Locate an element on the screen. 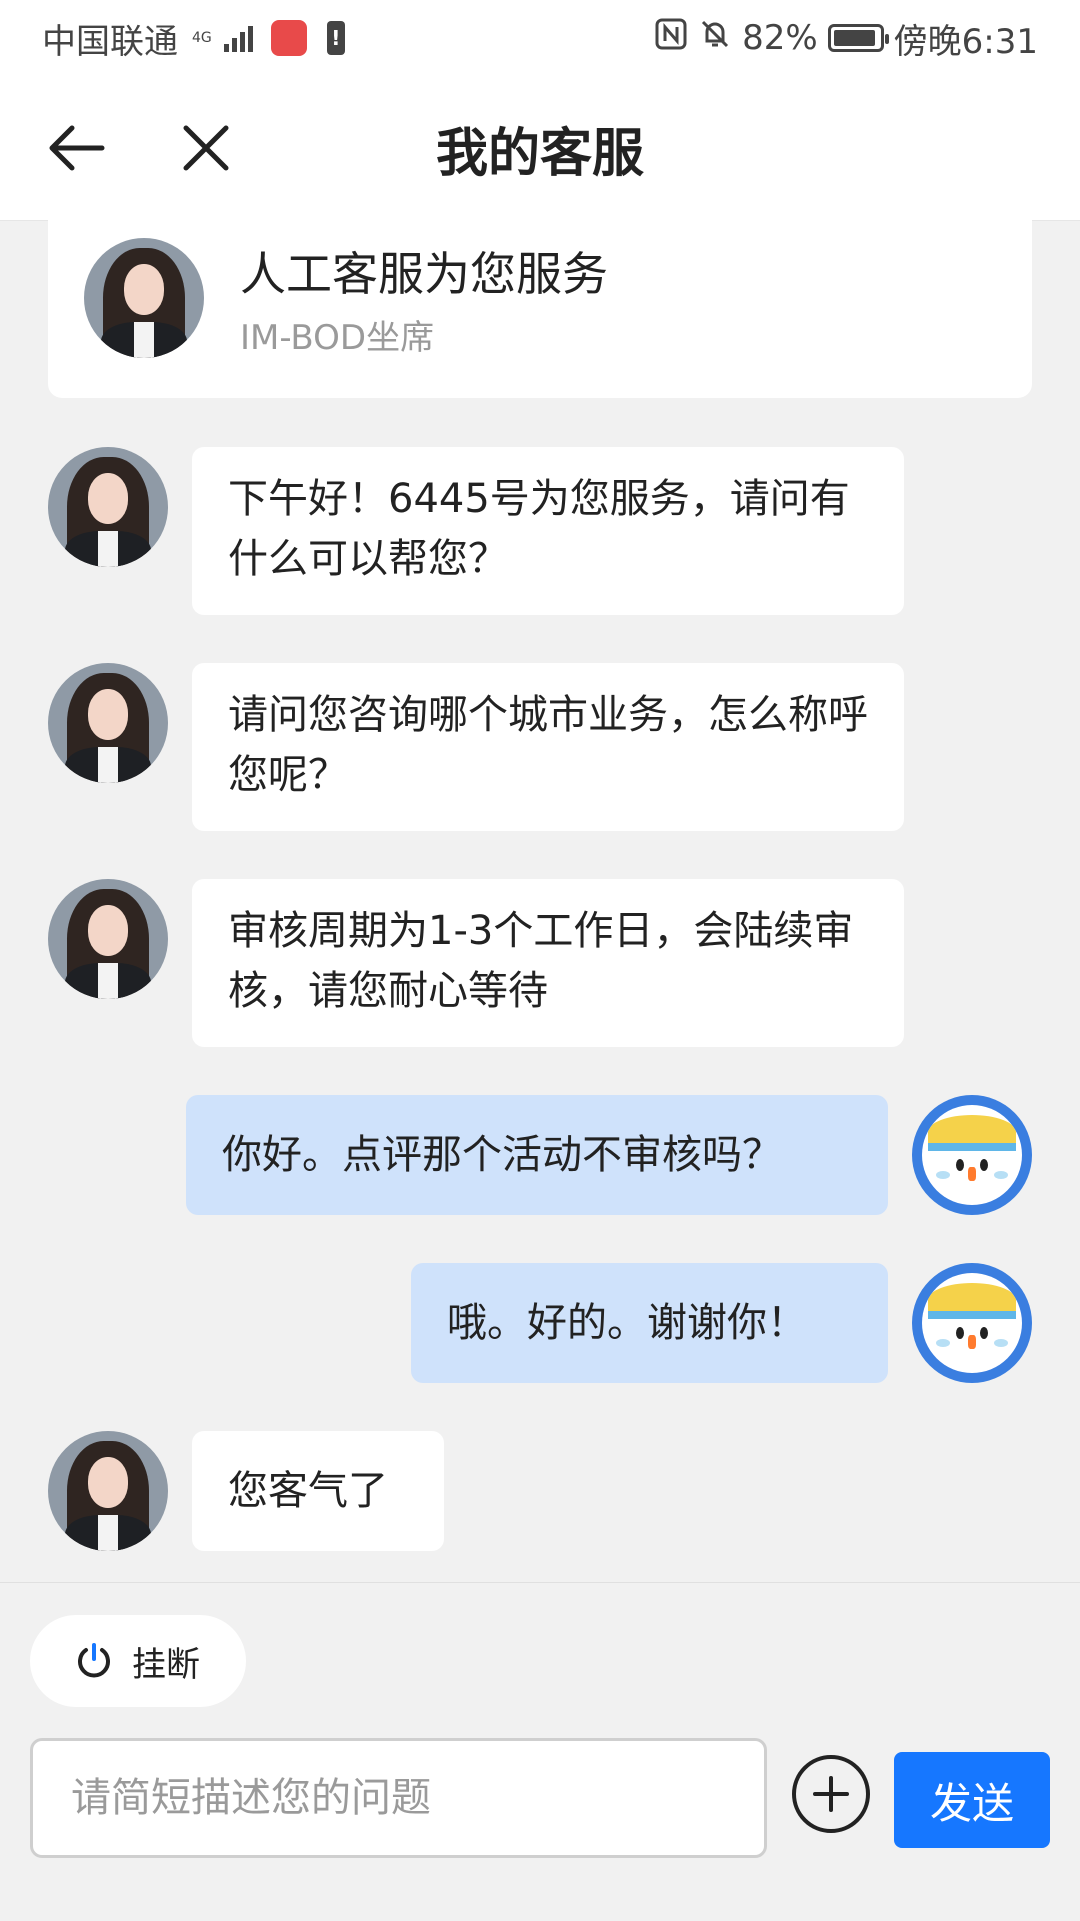  message-input-container is located at coordinates (398, 1798).